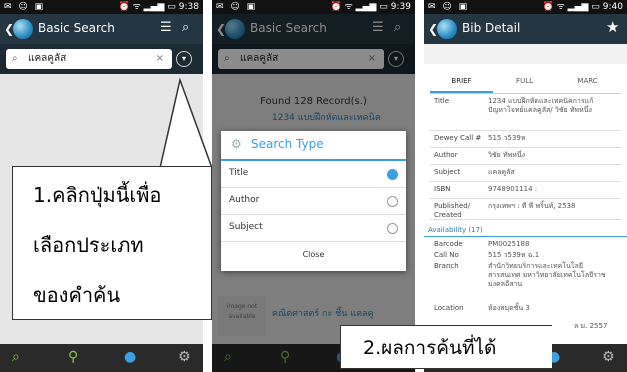  Describe the element at coordinates (583, 7) in the screenshot. I see `system-icons: ⏰ ᯤ ▂▄▆ ▭ 9:40` at that location.